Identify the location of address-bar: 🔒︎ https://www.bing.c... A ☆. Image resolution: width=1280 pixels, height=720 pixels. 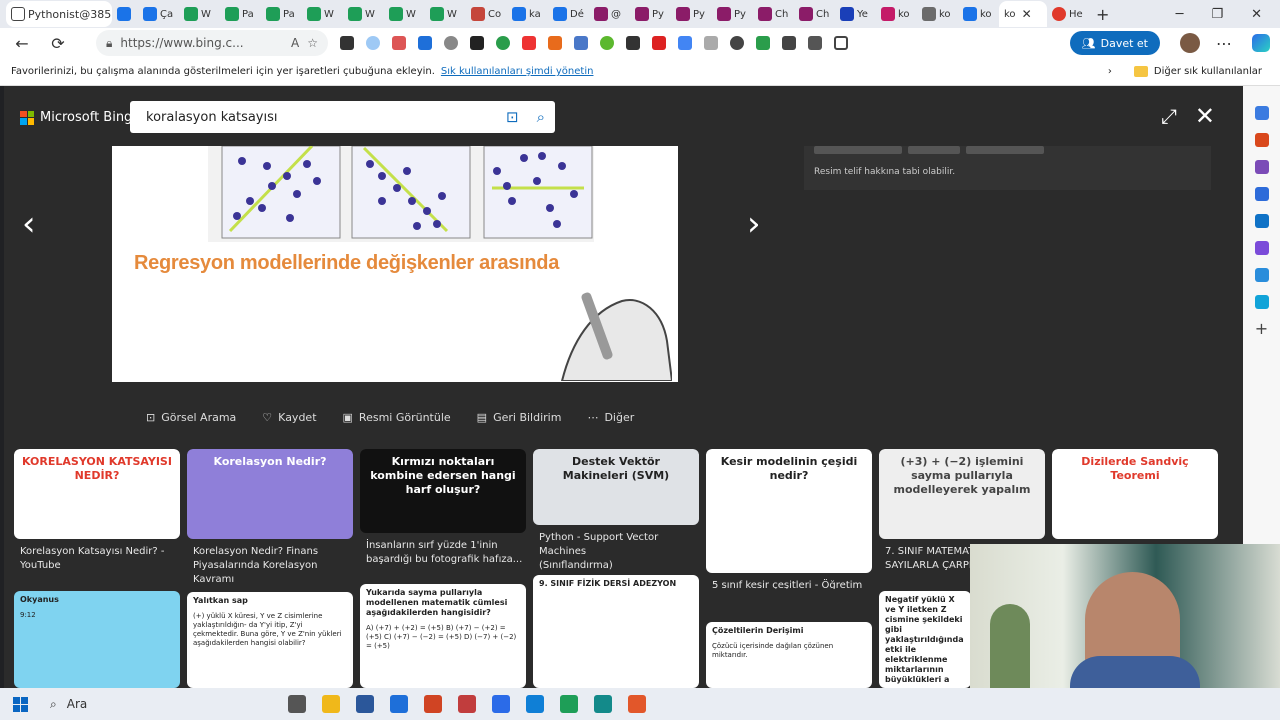
(212, 43).